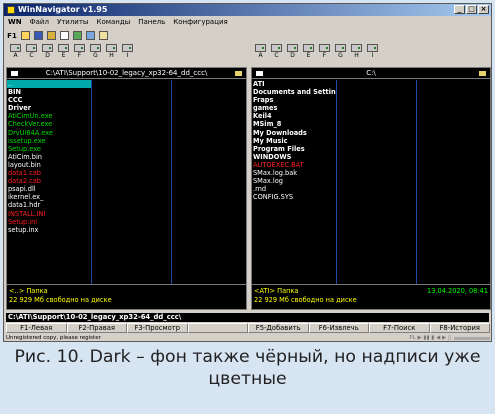 The width and height of the screenshot is (495, 414). I want to click on file-item: My Downloads, so click(294, 133).